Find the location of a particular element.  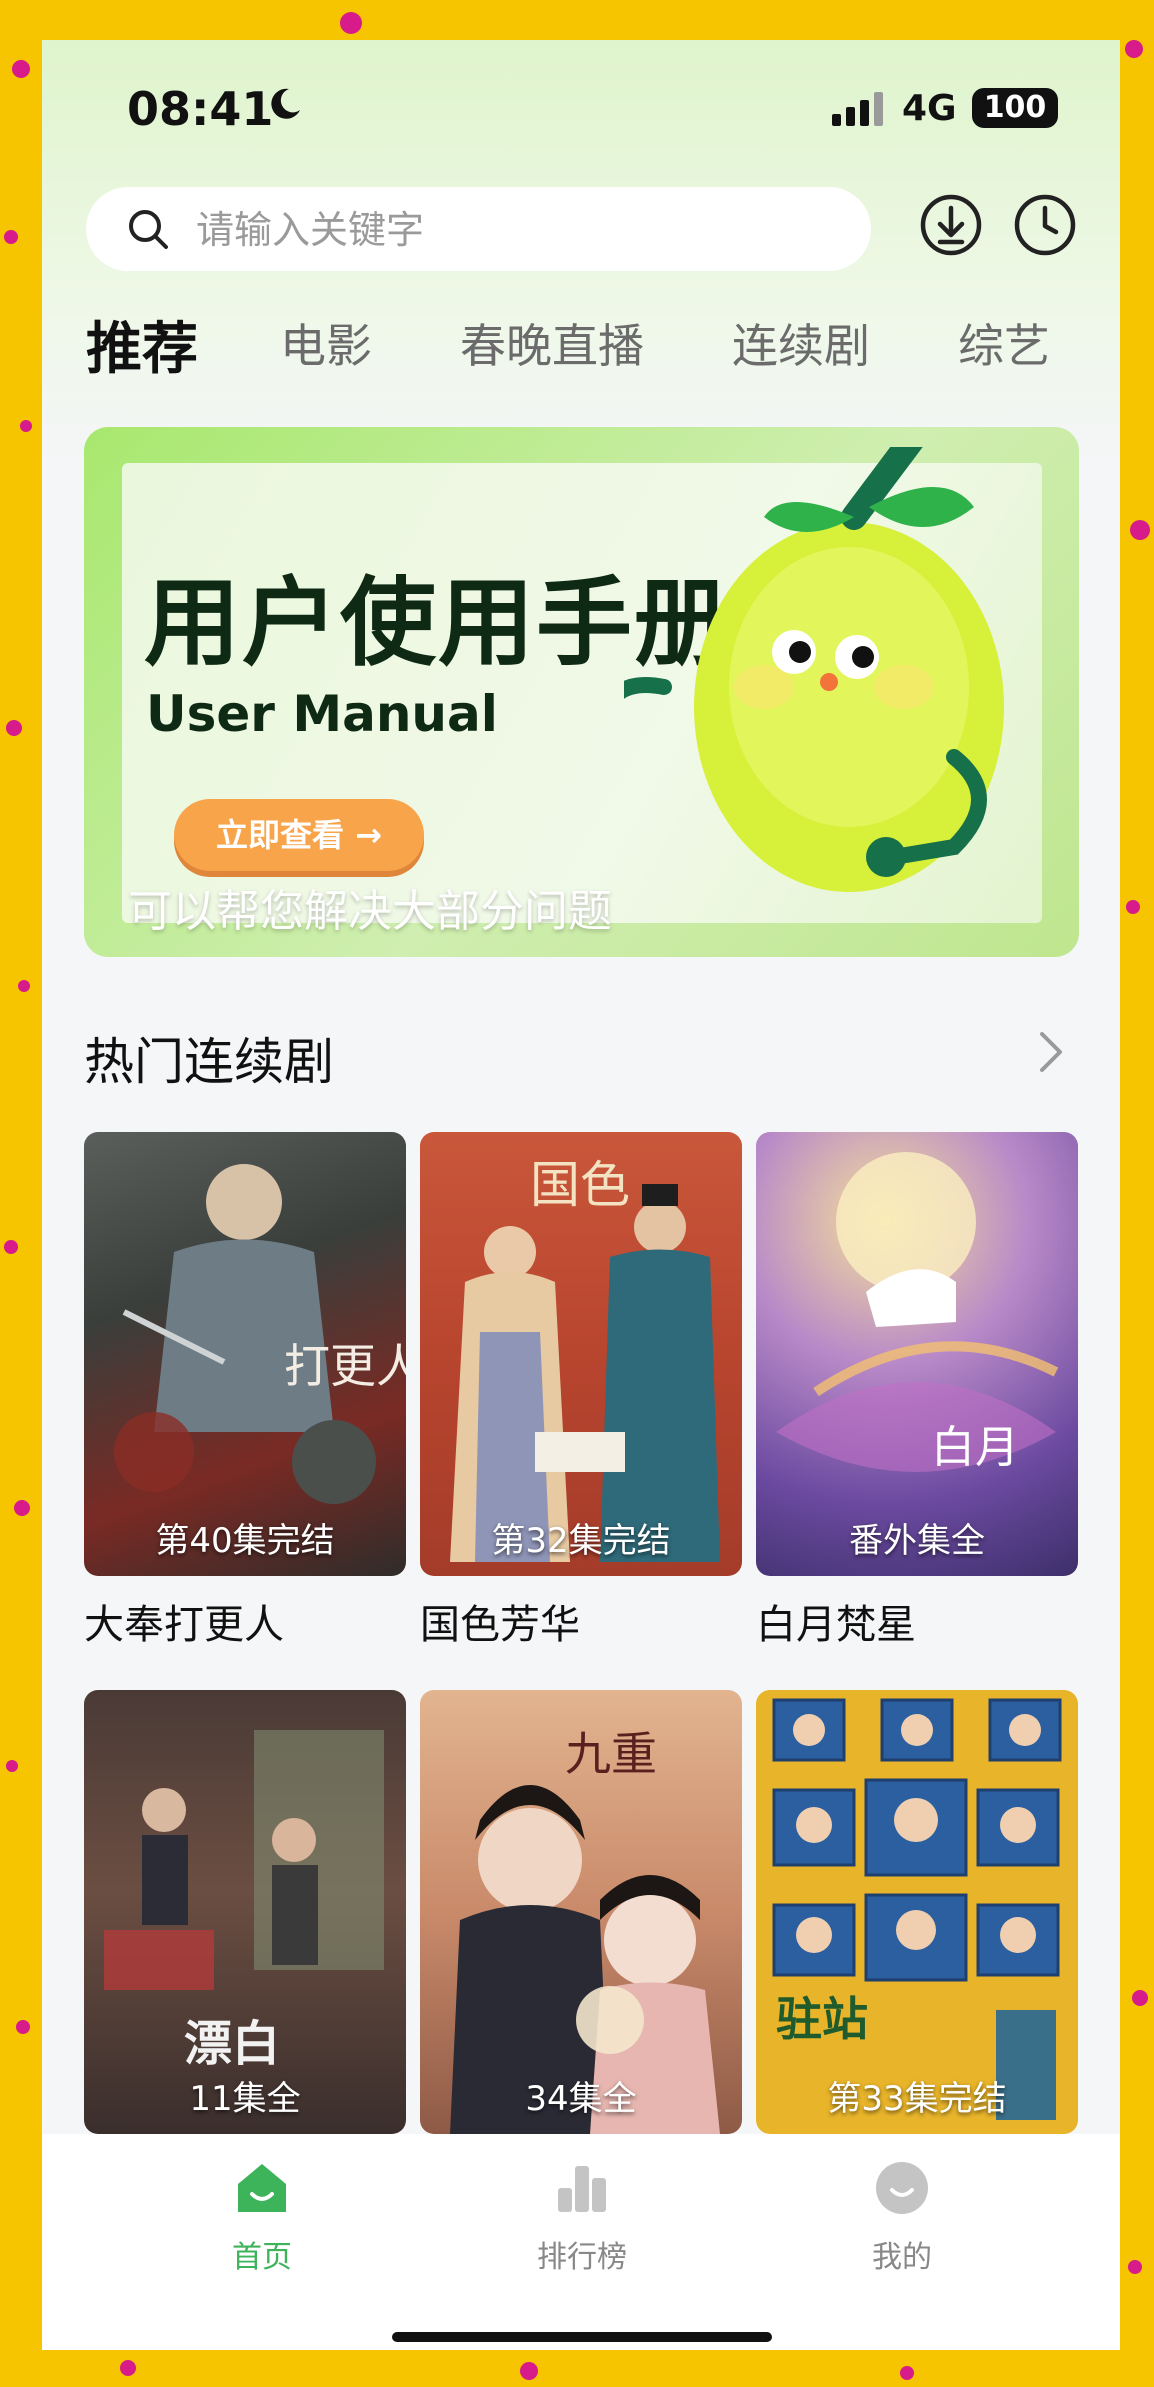

show-card: 打更人 第40集完结 大奉打更人 is located at coordinates (245, 1391).